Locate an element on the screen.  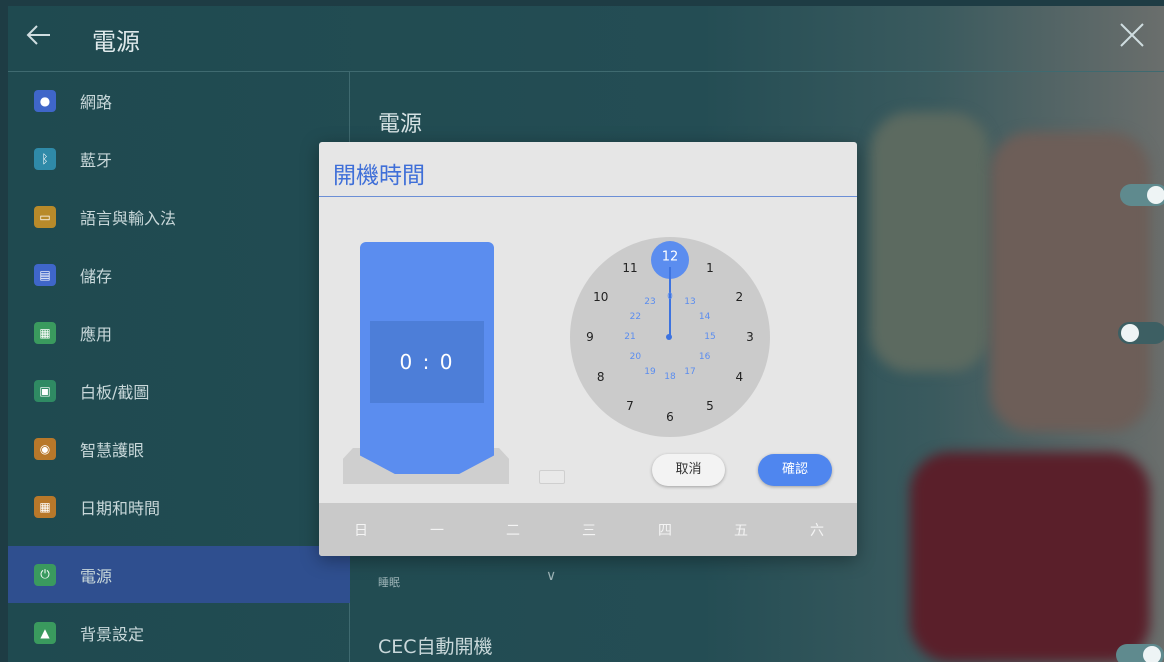
clock-face: 12 1 2 3 4 5 6 7 8 9 10 11 0 13 14 15 16 17 18 19 20 21 22 23 is located at coordinates (670, 337).